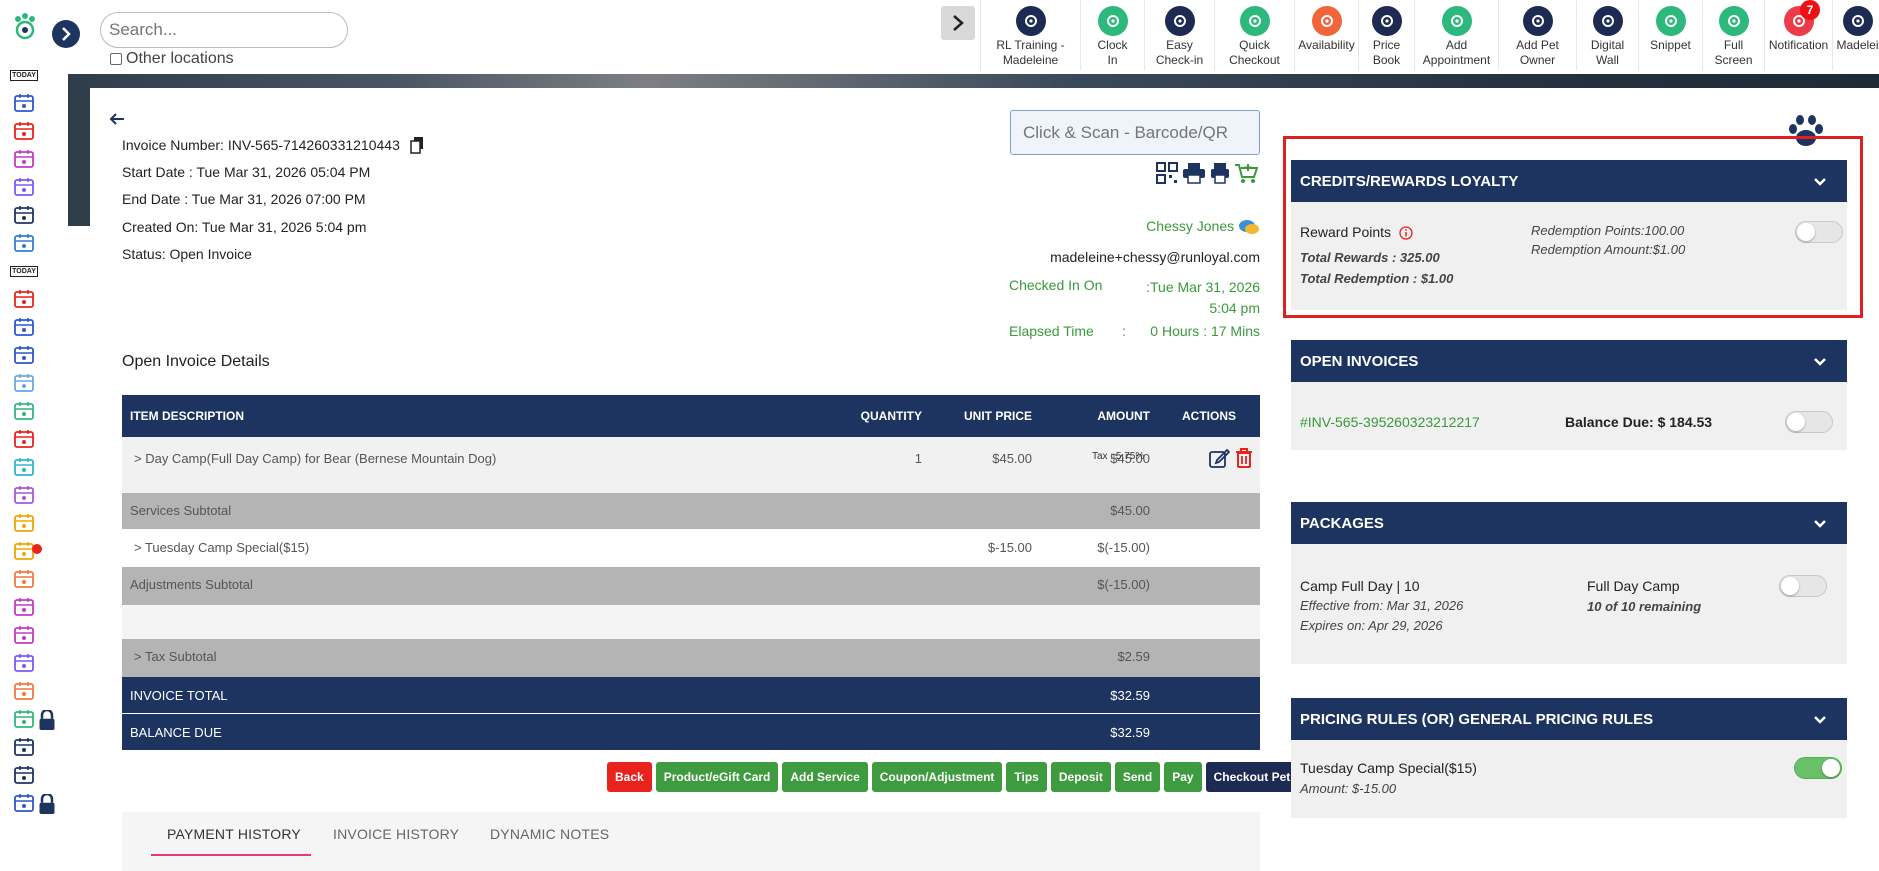 The height and width of the screenshot is (871, 1879). Describe the element at coordinates (24, 327) in the screenshot. I see `calendar-icon` at that location.